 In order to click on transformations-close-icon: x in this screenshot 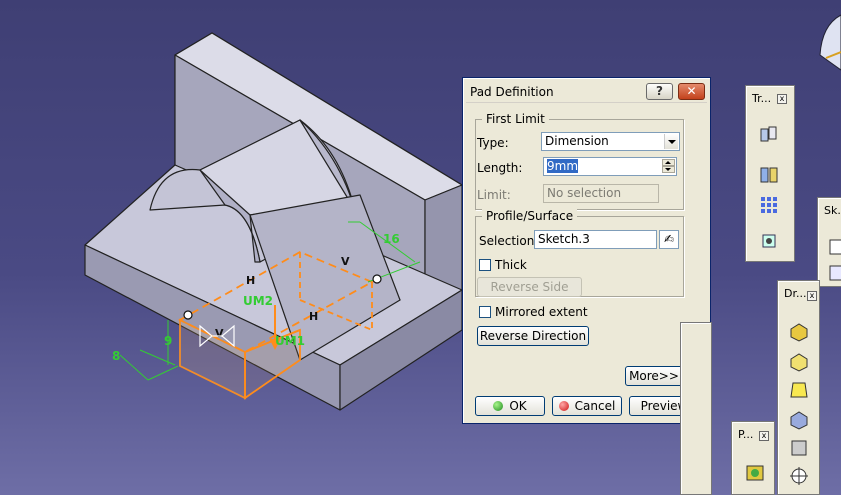, I will do `click(782, 99)`.